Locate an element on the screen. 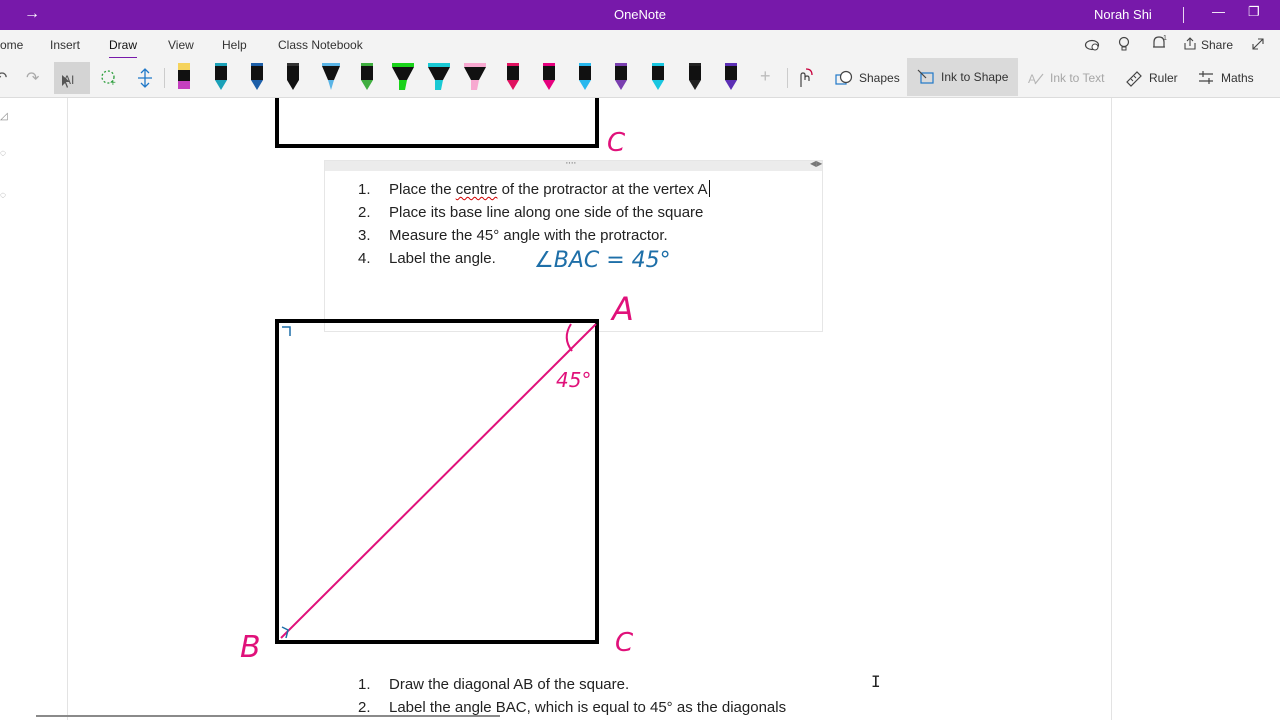 The width and height of the screenshot is (1280, 720). ink-to-text-label: Ink to Text is located at coordinates (1077, 78).